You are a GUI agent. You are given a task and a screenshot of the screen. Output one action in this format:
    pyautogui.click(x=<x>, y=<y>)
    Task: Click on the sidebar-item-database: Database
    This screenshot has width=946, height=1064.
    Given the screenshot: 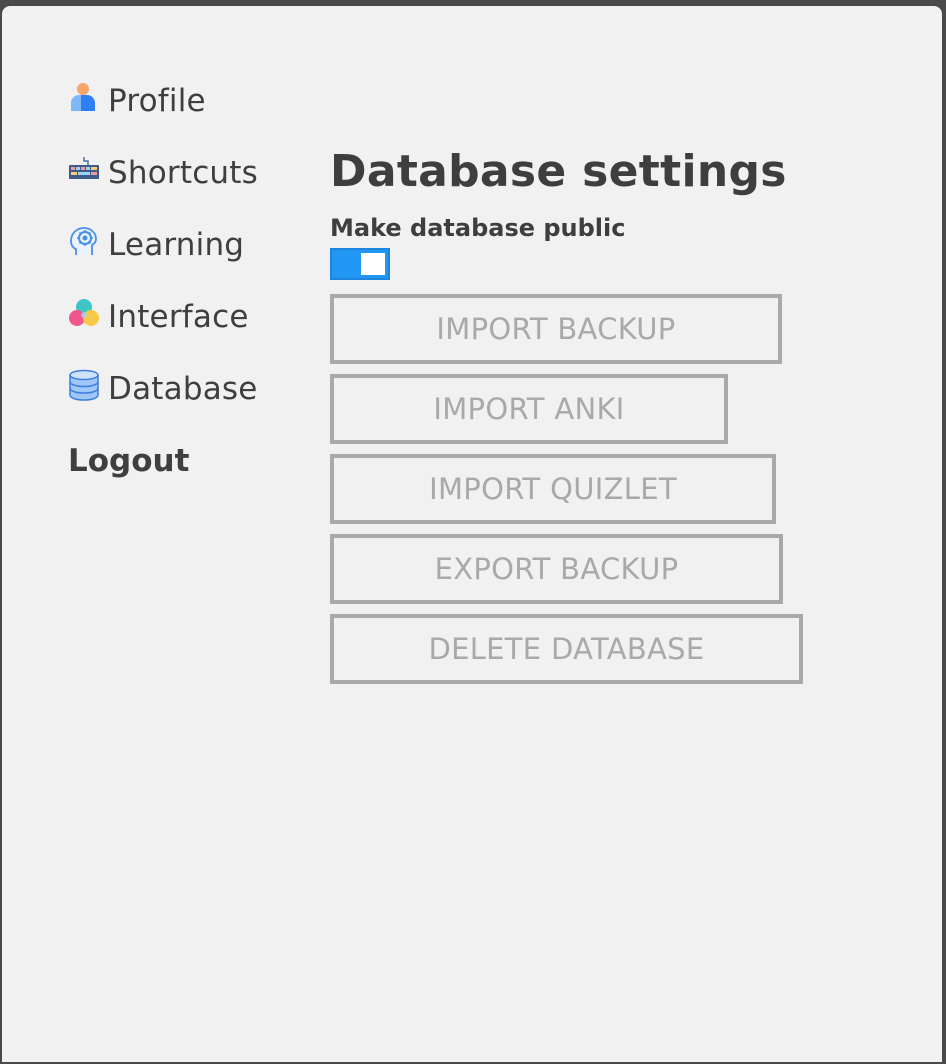 What is the action you would take?
    pyautogui.click(x=188, y=389)
    